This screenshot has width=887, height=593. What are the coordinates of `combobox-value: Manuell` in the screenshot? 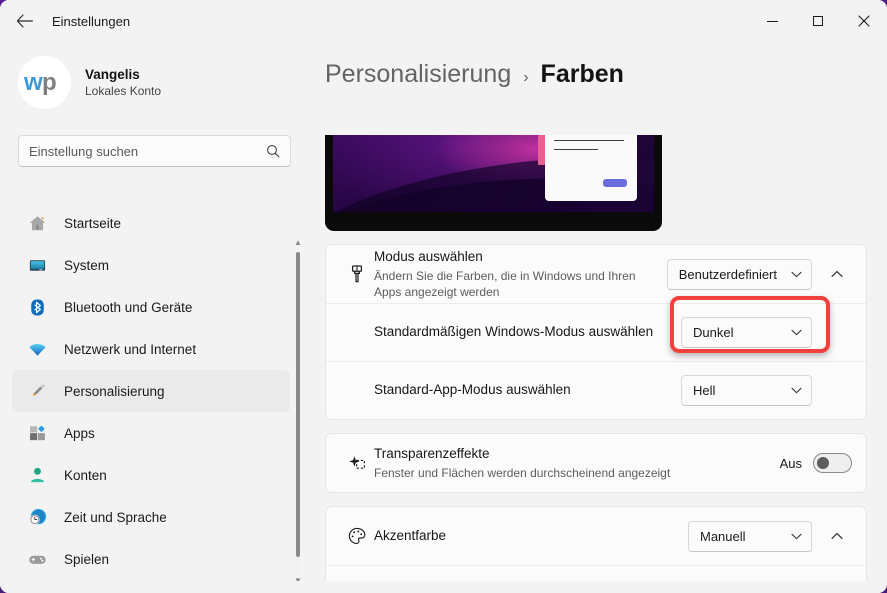 It's located at (723, 536).